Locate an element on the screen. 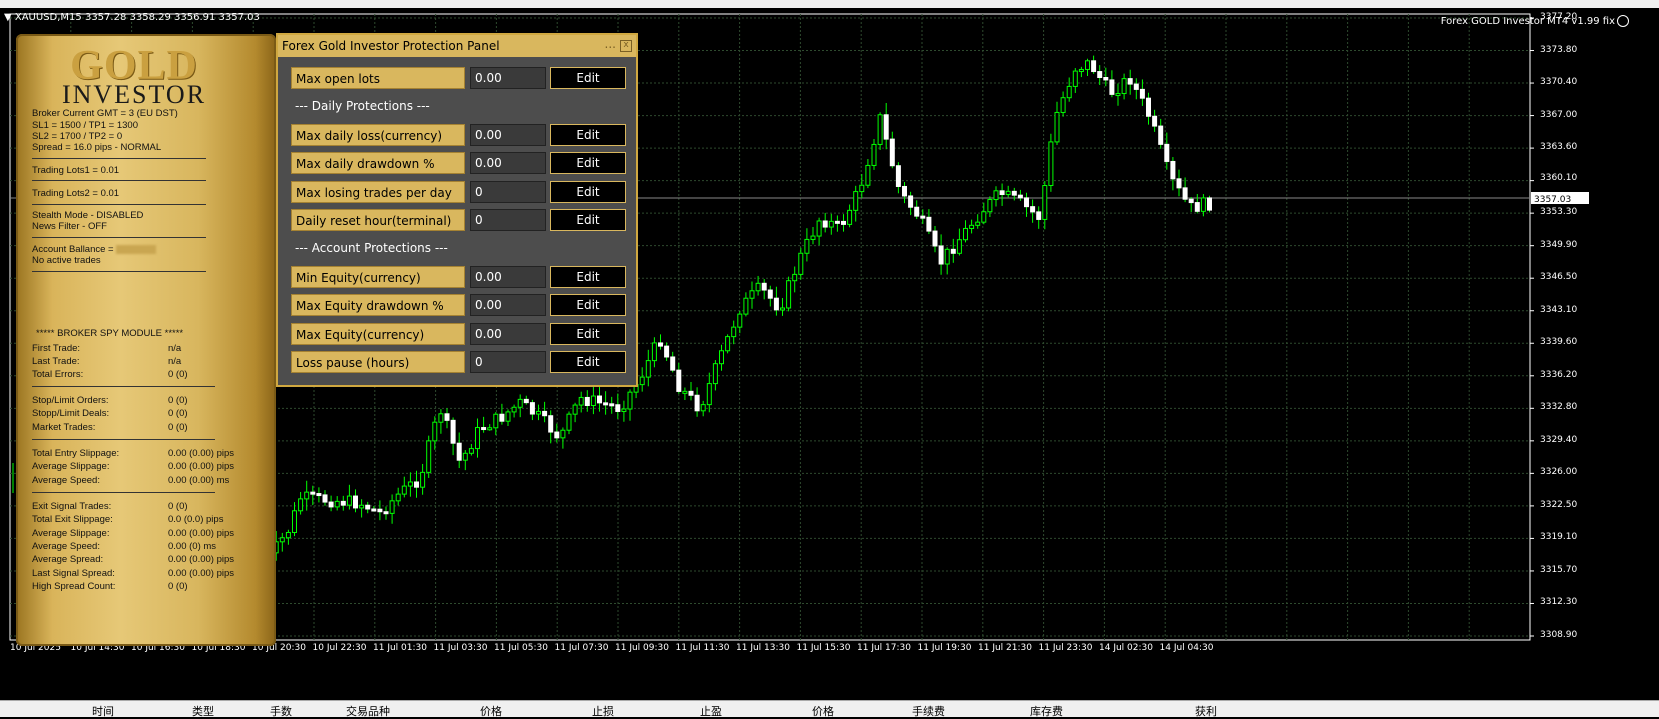 The image size is (1659, 719). expert-advisor-title: Forex GOLD Investor MT4 v1.99 fix is located at coordinates (1527, 21).